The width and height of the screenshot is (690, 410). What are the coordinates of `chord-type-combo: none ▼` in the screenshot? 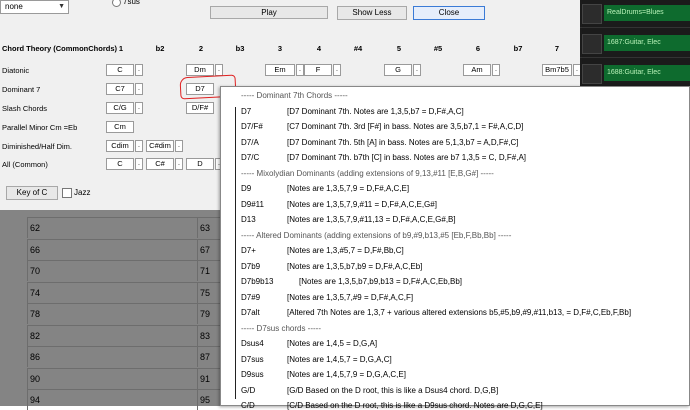 It's located at (34, 7).